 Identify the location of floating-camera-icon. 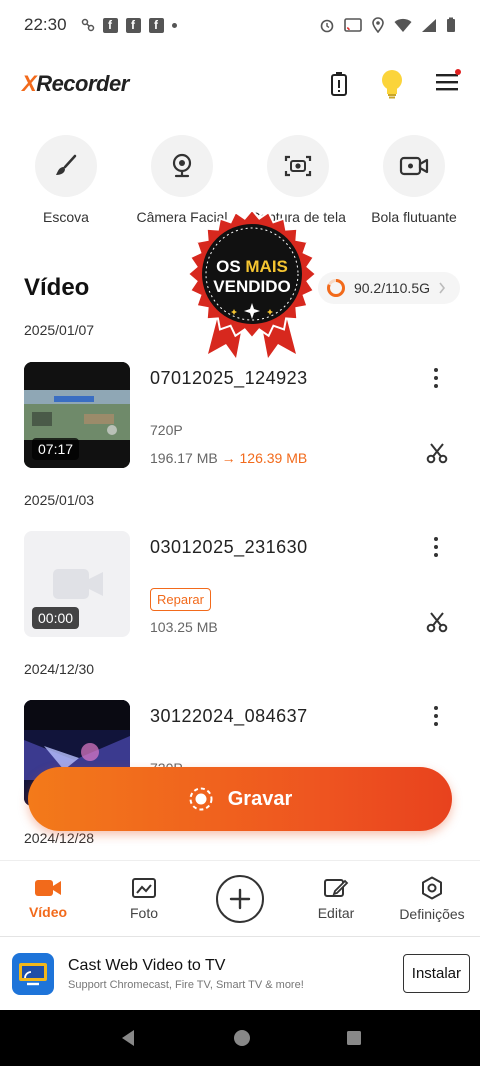
(414, 166).